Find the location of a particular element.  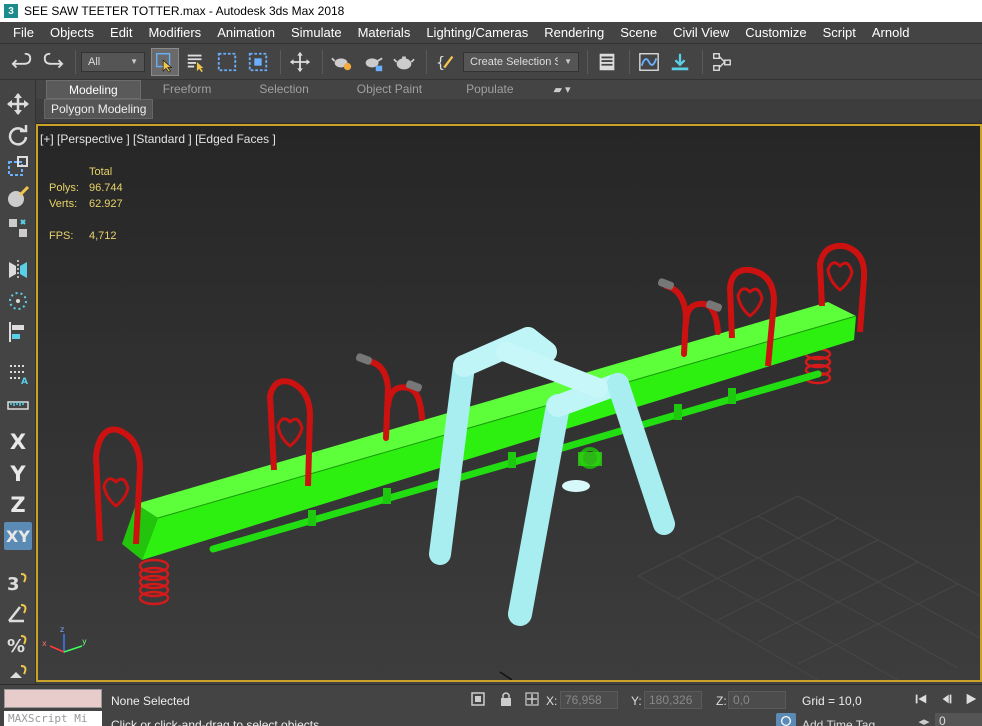

tab-selection: Selection is located at coordinates (281, 89).